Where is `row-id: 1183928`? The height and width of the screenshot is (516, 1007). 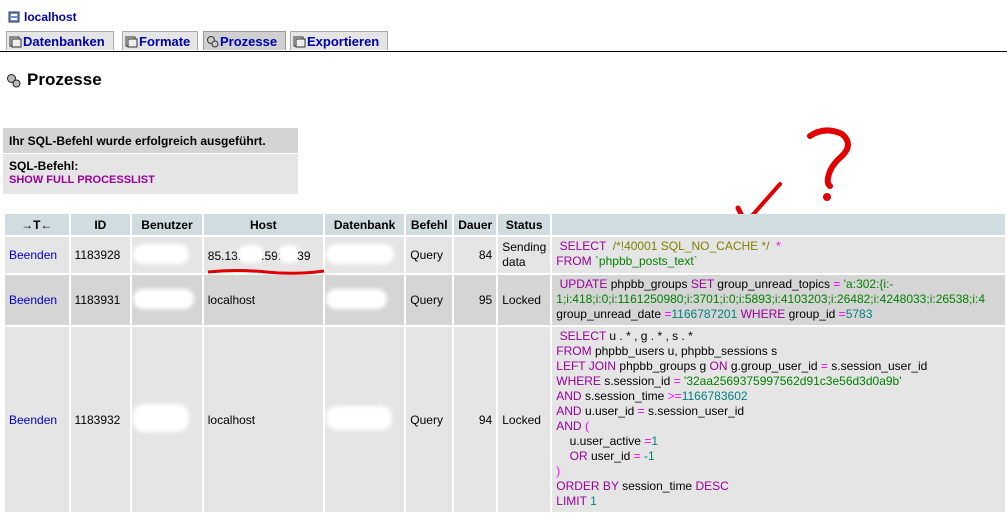
row-id: 1183928 is located at coordinates (100, 255).